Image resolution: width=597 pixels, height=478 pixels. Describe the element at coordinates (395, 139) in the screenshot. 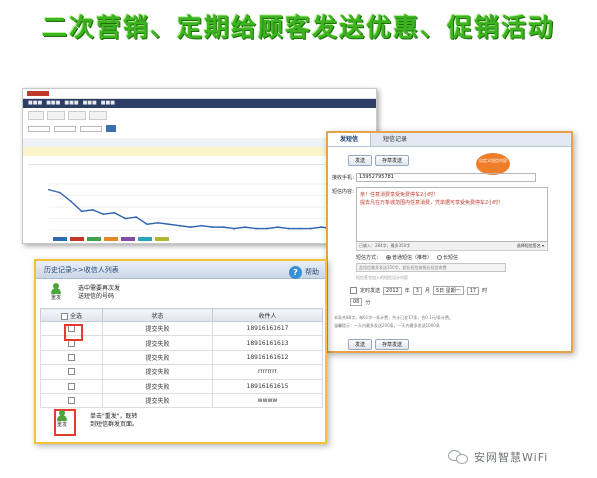

I see `tab-sms-records: 短信记录` at that location.